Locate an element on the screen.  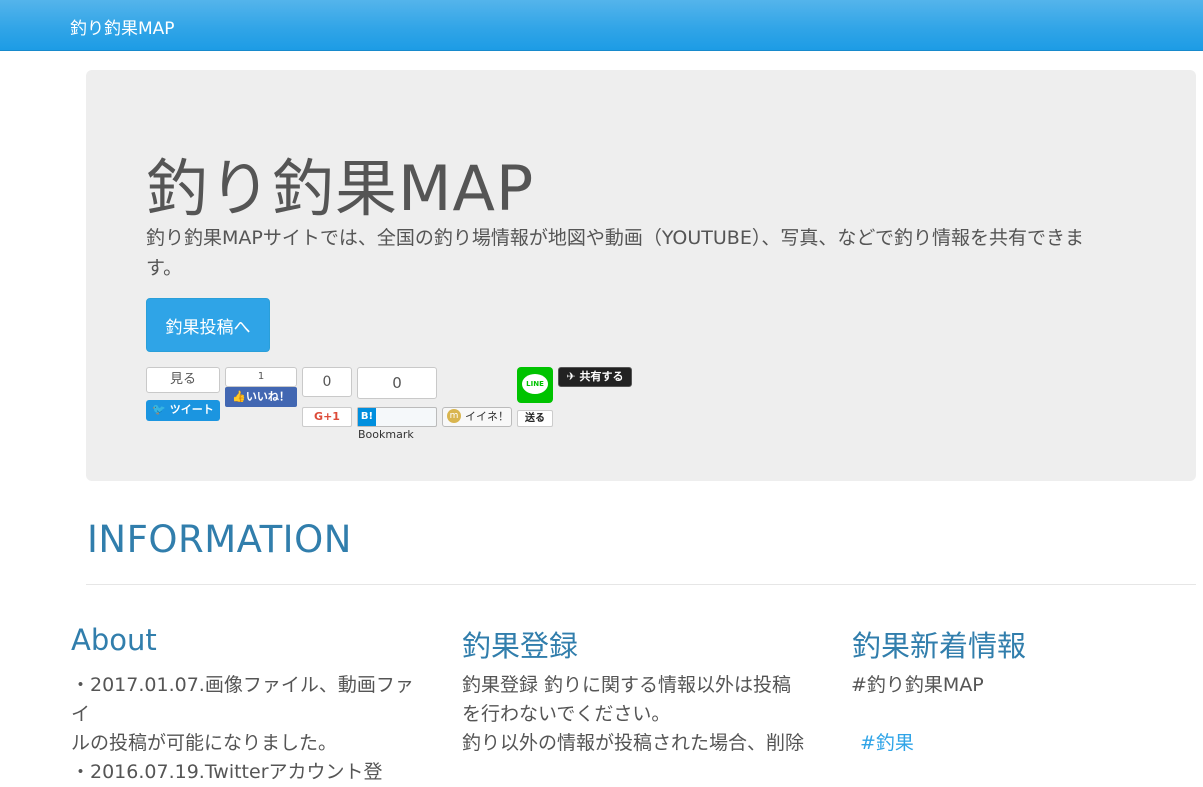
facebook-like-button: 👍いいね！ is located at coordinates (261, 397).